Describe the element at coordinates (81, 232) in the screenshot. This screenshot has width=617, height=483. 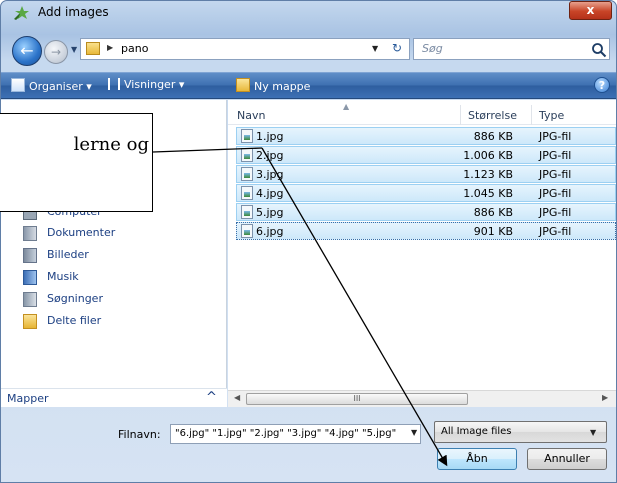
I see `nav-item-label: Dokumenter` at that location.